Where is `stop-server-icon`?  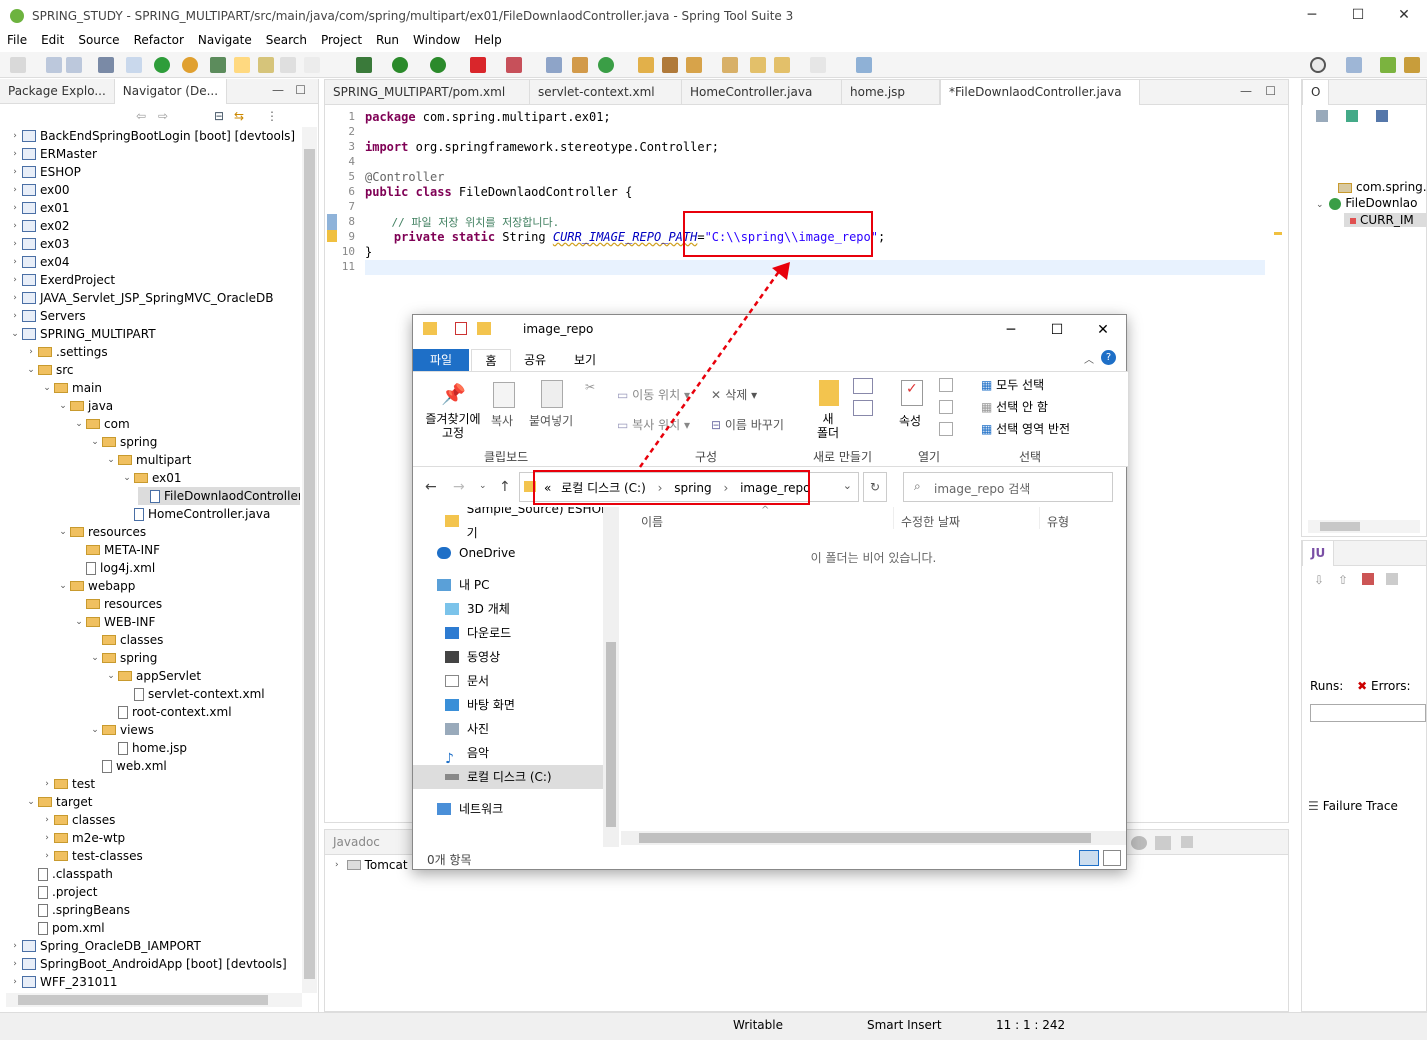
stop-server-icon is located at coordinates (1187, 842).